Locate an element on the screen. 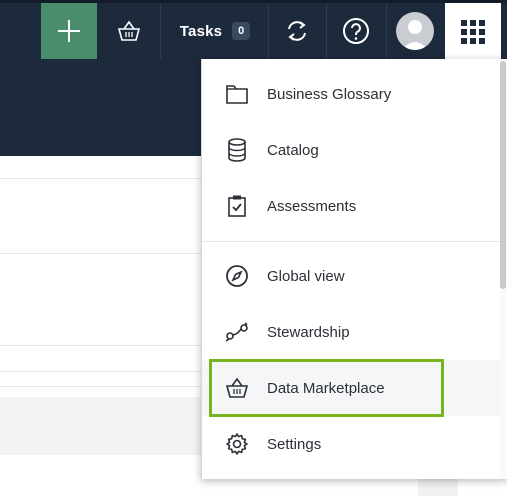 The height and width of the screenshot is (496, 507). tasks-count-badge: 0 is located at coordinates (241, 31).